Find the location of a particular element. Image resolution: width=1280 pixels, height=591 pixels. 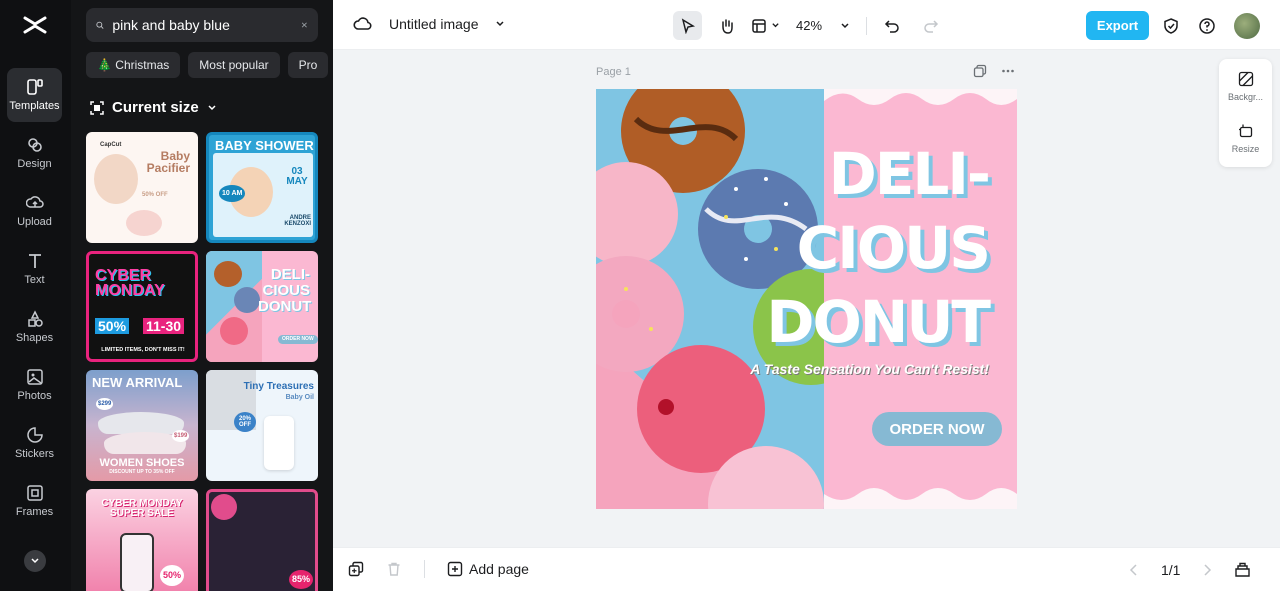

thumb-badge: 50% is located at coordinates (172, 575).